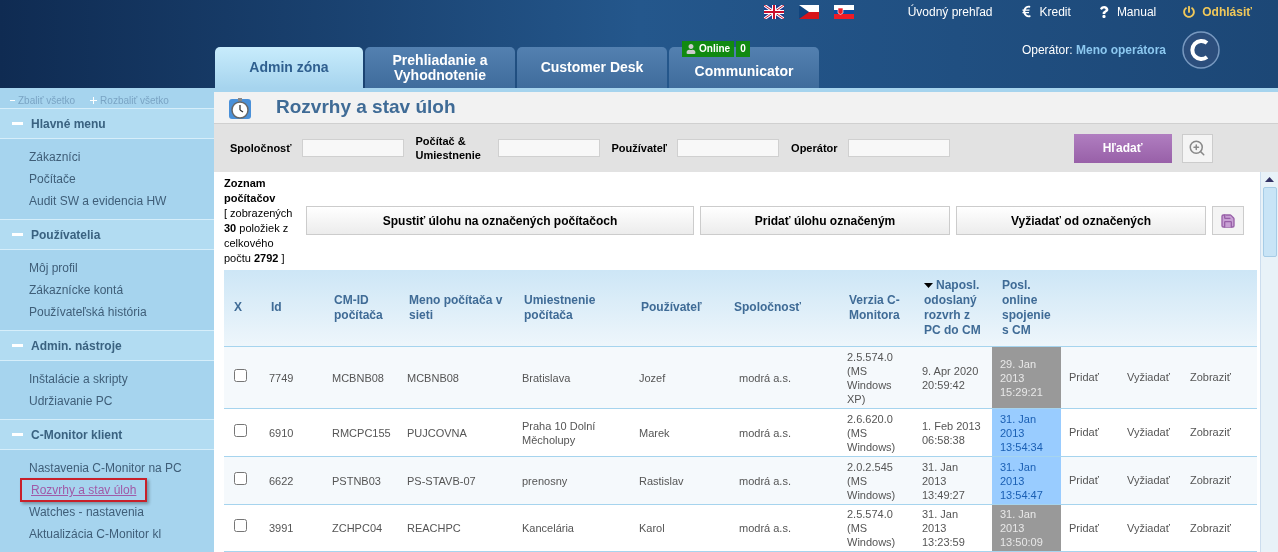 Image resolution: width=1278 pixels, height=552 pixels. I want to click on sort-down-icon, so click(928, 286).